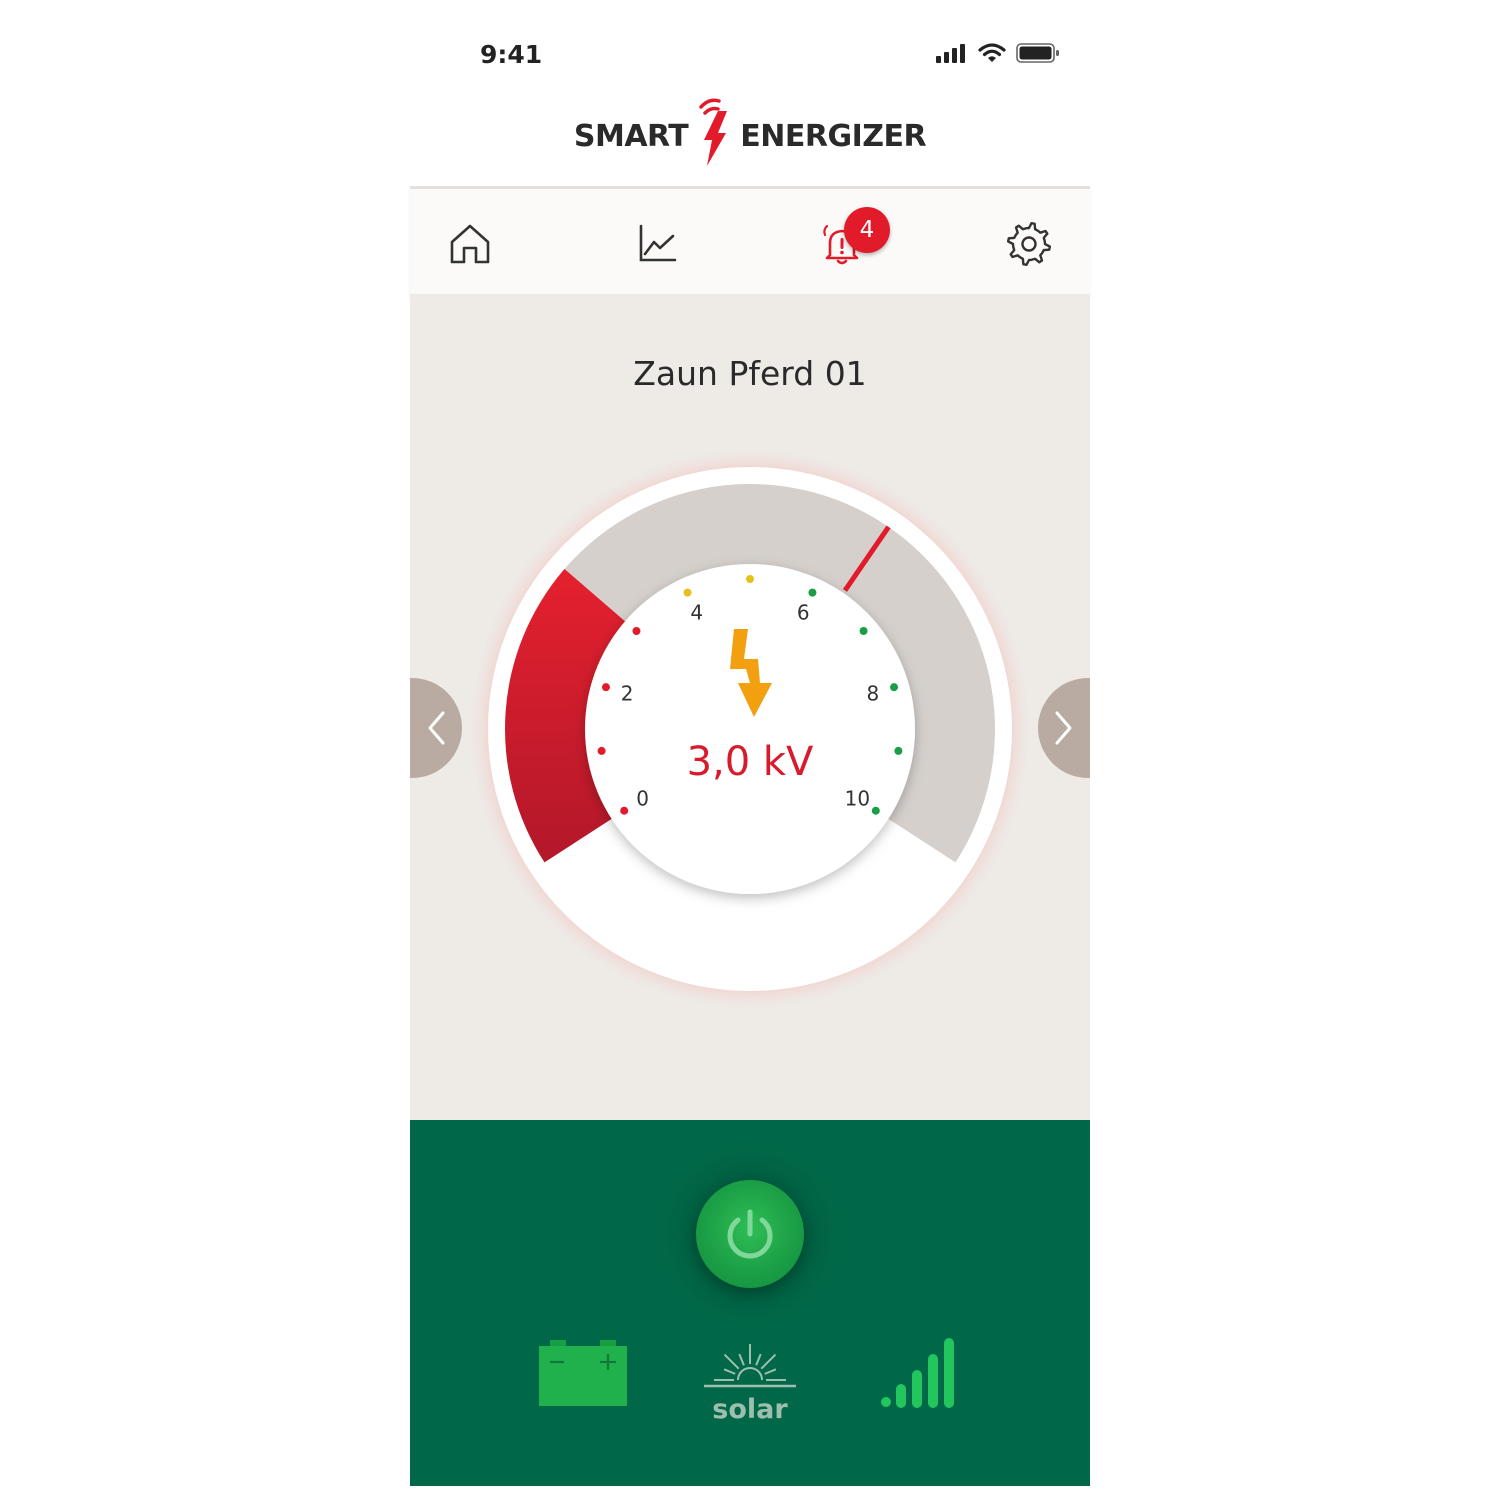 This screenshot has width=1500, height=1500. What do you see at coordinates (631, 136) in the screenshot?
I see `brand-name-left: SMART` at bounding box center [631, 136].